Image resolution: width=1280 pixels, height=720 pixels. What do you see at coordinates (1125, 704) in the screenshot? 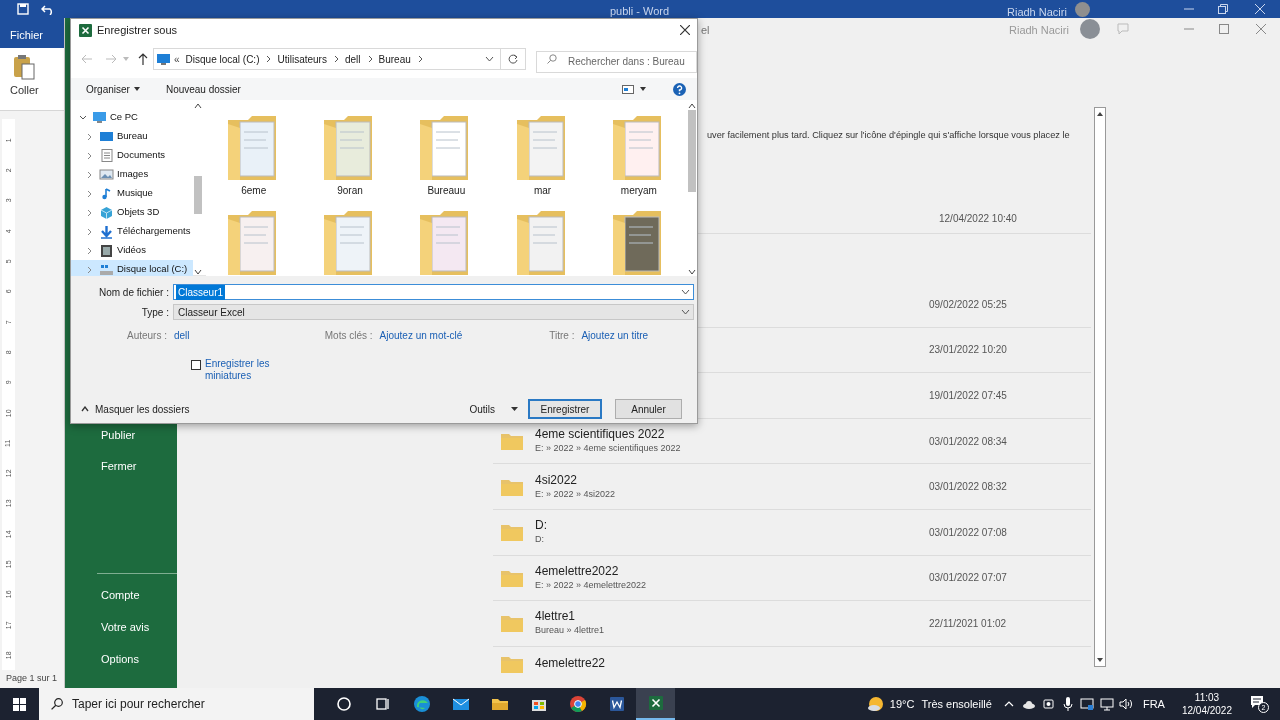
I see `volume-icon` at bounding box center [1125, 704].